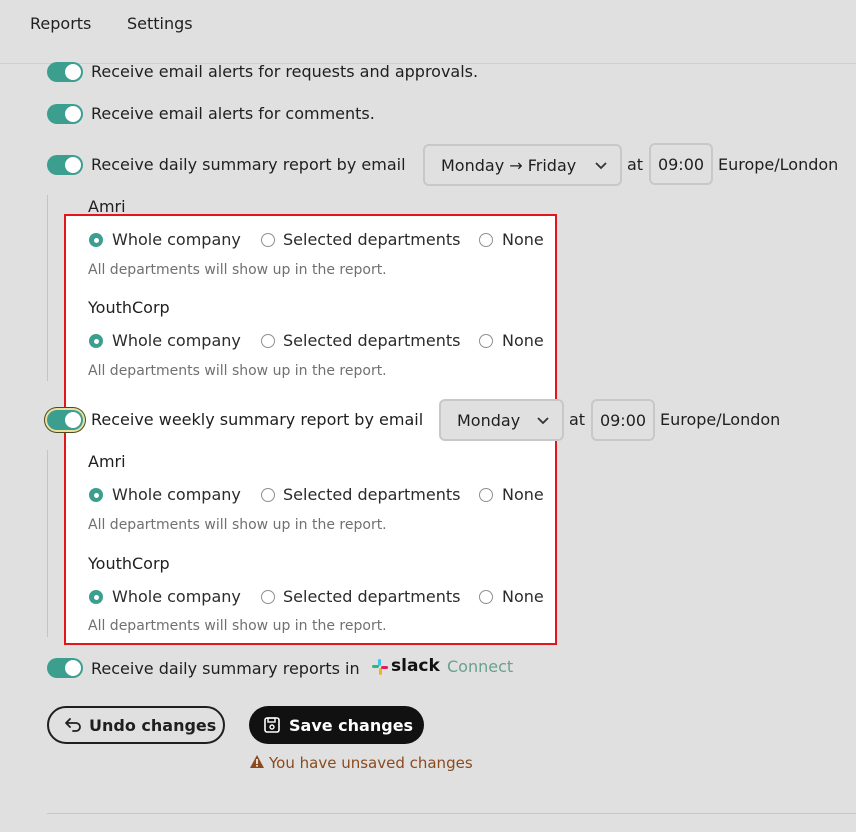  I want to click on weekly-company-name: Amri, so click(107, 461).